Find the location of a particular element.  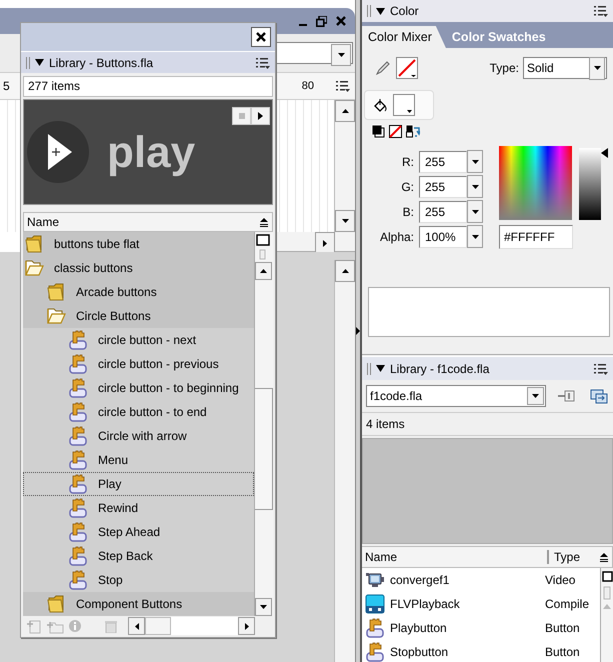

color-spectrum is located at coordinates (535, 183).